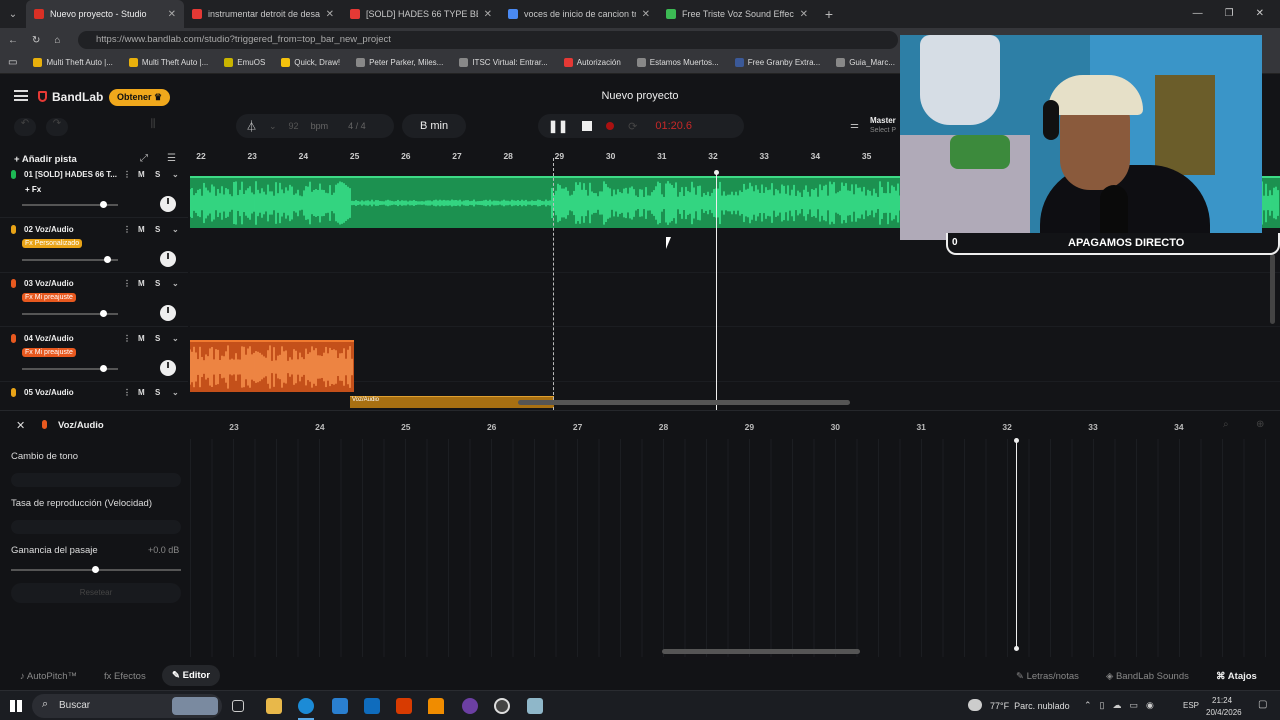 The width and height of the screenshot is (1280, 720). Describe the element at coordinates (558, 126) in the screenshot. I see `pause-button: ❚❚` at that location.